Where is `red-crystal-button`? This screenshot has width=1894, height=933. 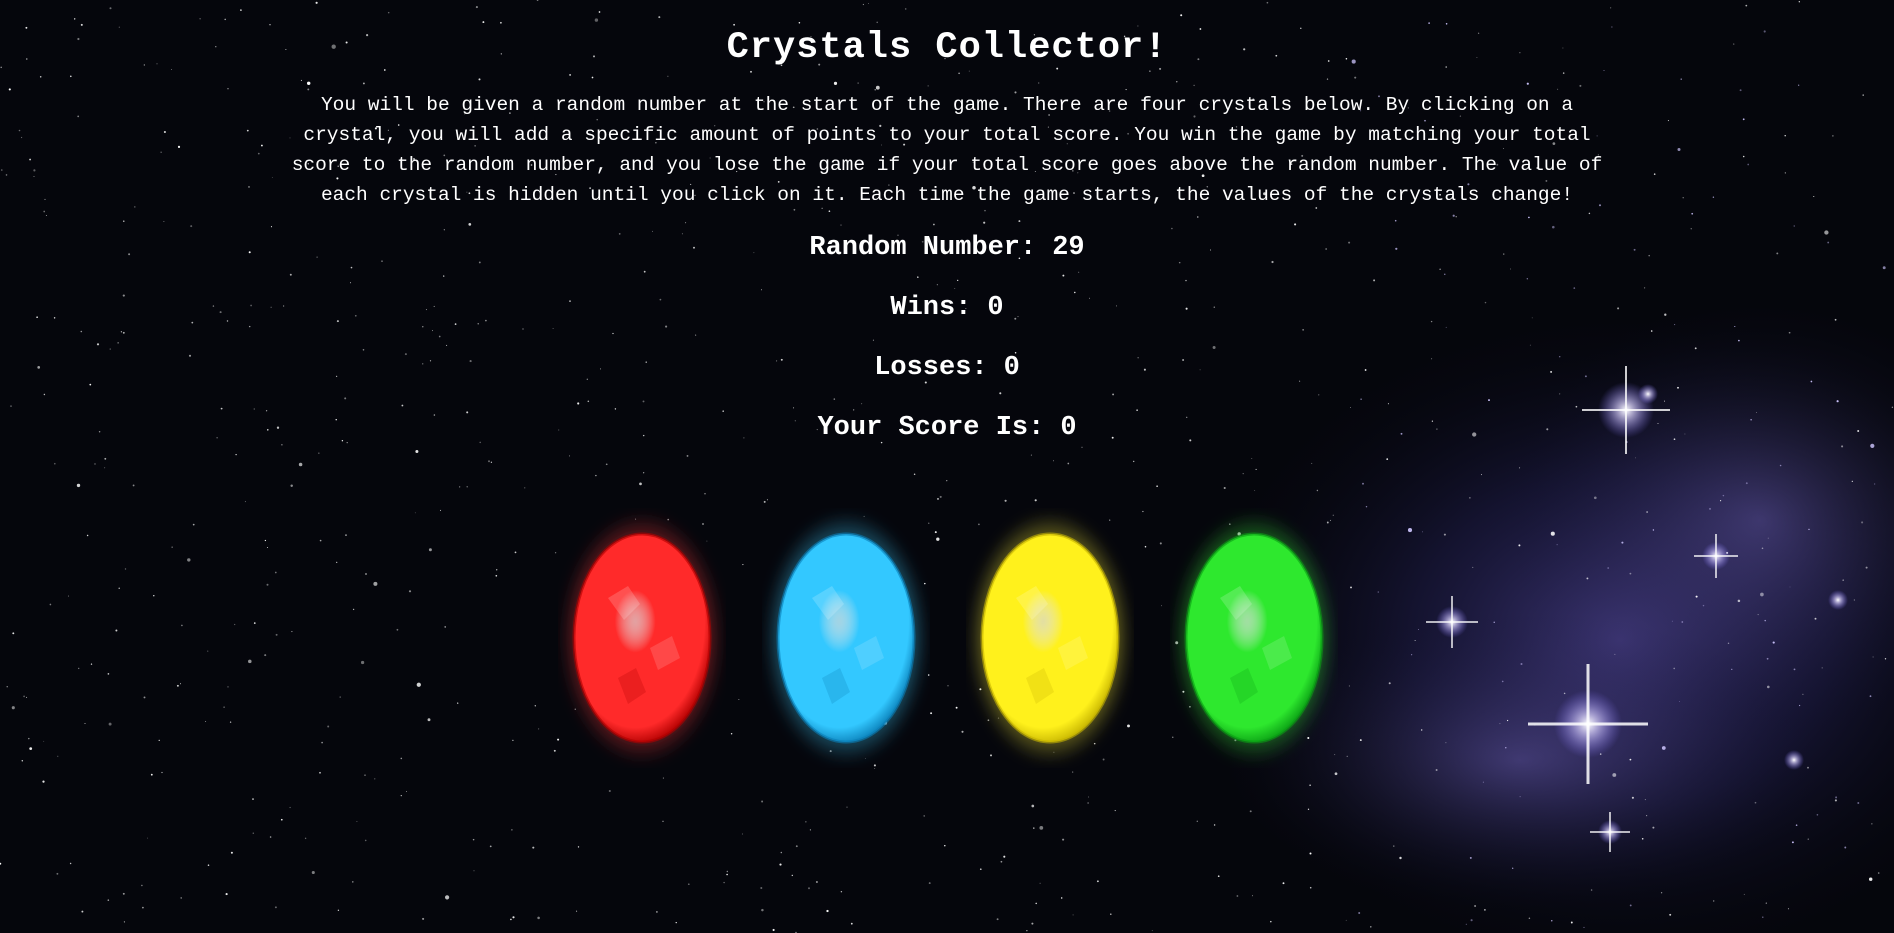 red-crystal-button is located at coordinates (642, 638).